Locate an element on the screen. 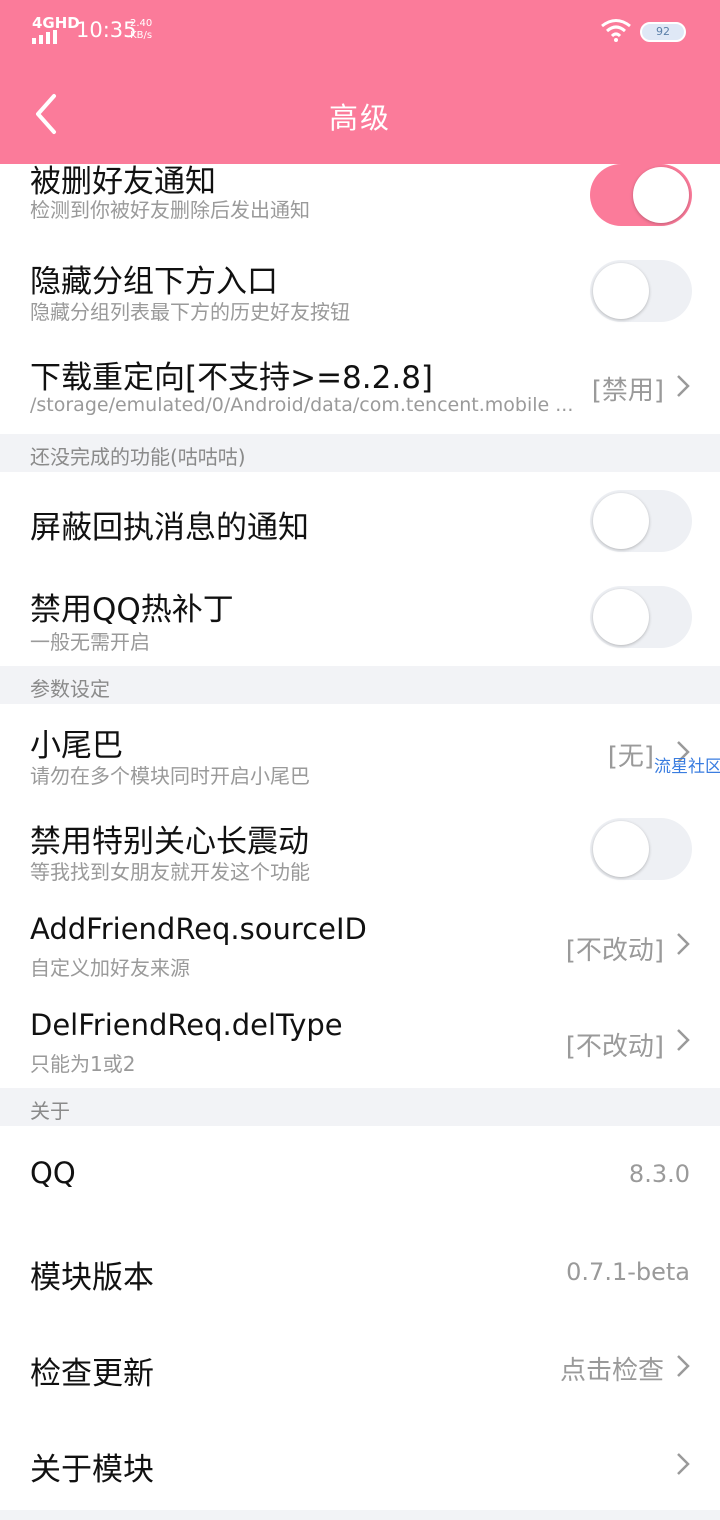 The image size is (720, 1520). row-subtitle: 只能为1或2 is located at coordinates (83, 1064).